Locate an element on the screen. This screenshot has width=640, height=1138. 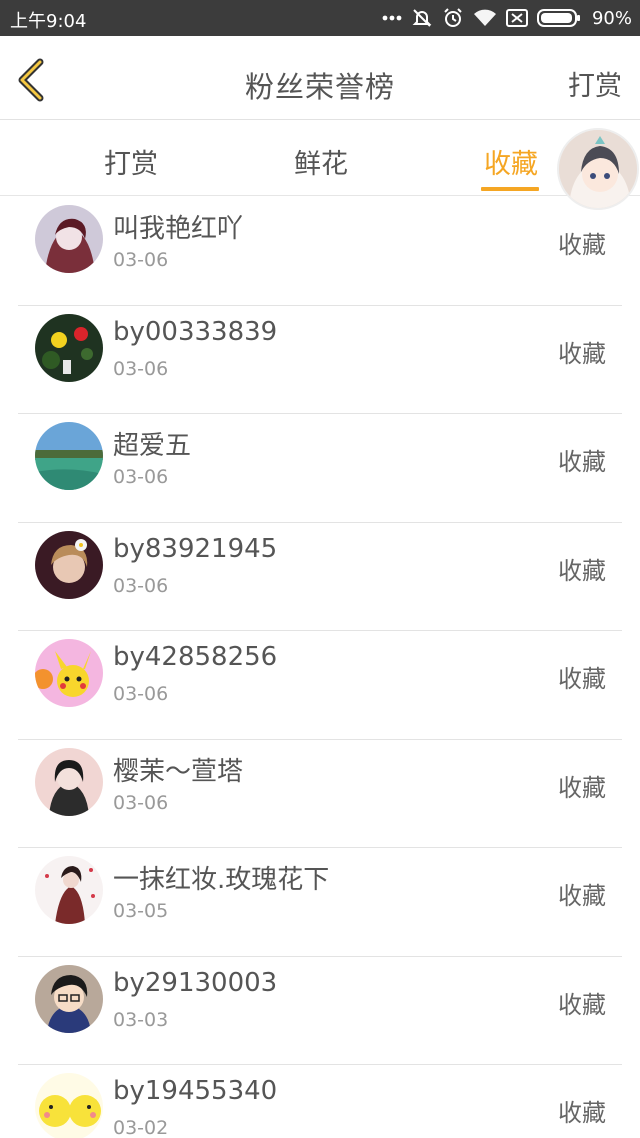
list-item: by19455340 03-02 收藏 is located at coordinates (320, 1101).